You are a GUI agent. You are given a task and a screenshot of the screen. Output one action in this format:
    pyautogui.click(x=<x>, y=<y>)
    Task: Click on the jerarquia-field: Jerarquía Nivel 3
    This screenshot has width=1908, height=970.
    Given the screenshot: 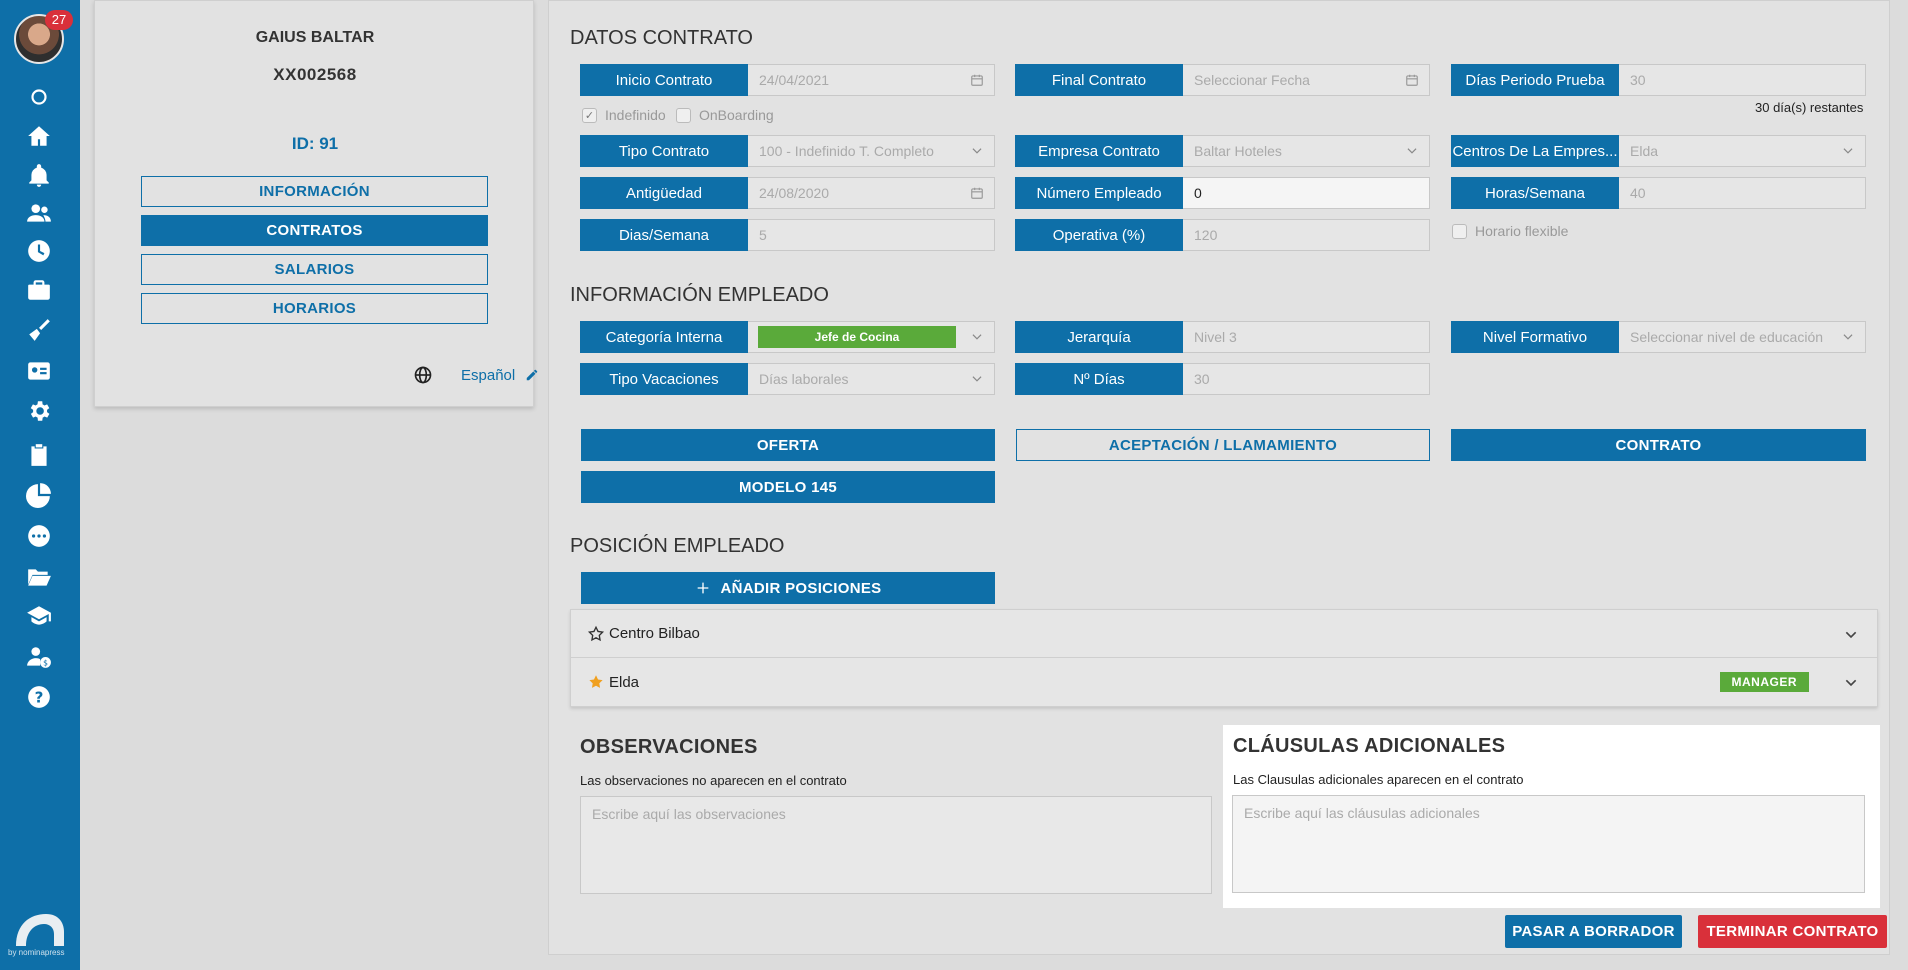 What is the action you would take?
    pyautogui.click(x=1222, y=337)
    